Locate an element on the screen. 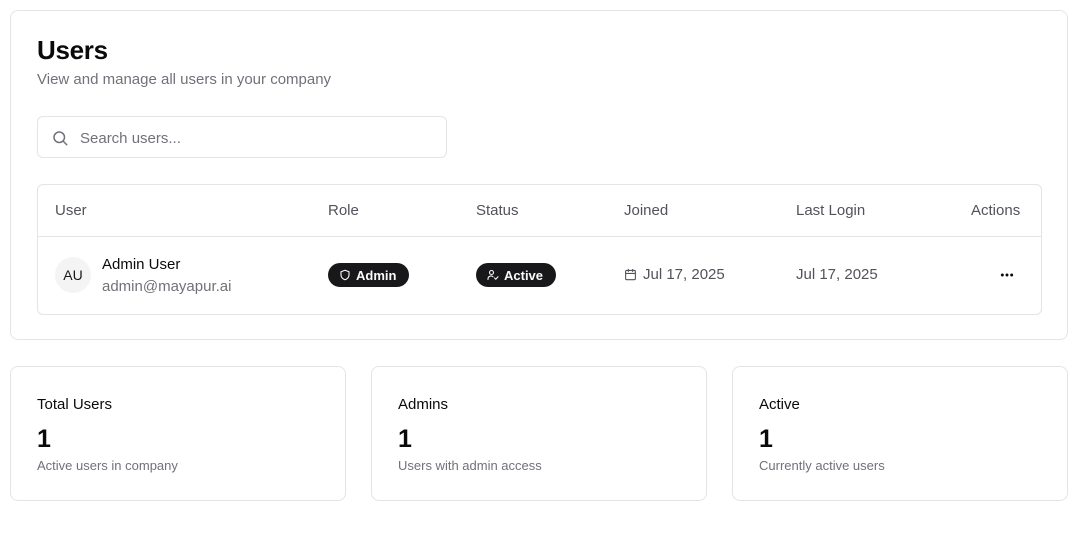  stat-title: Total Users is located at coordinates (75, 404).